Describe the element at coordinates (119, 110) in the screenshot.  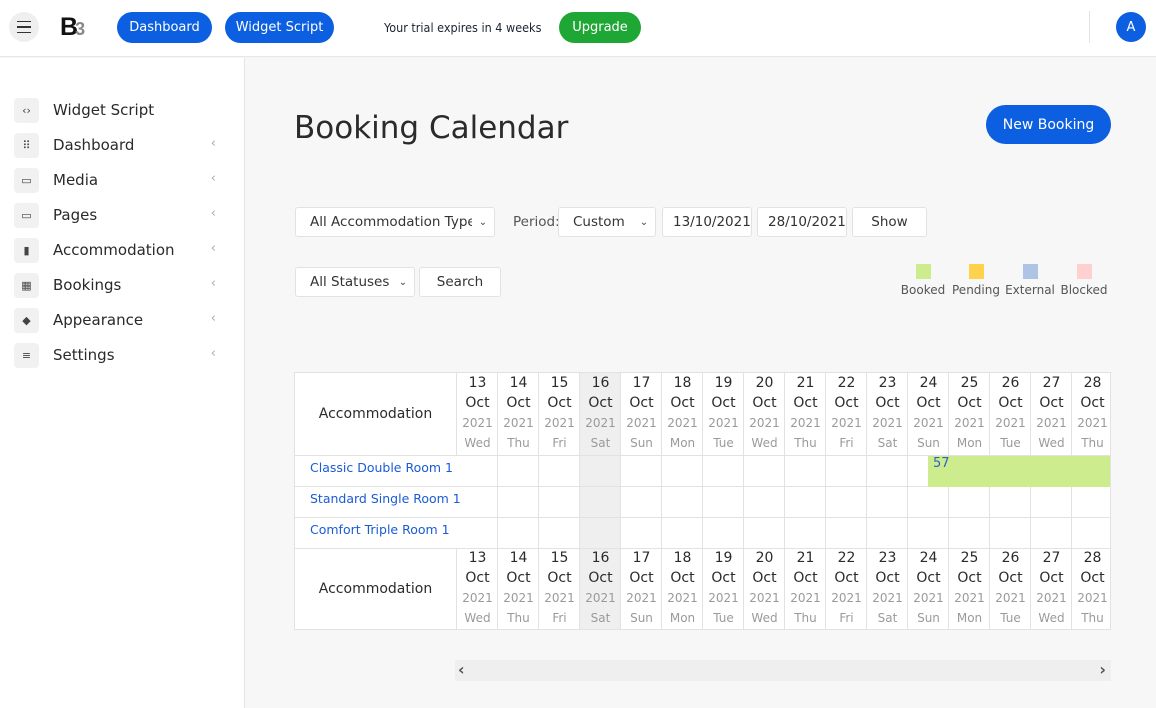
I see `sidebar-item-widget-script: ‹› Widget Script` at that location.